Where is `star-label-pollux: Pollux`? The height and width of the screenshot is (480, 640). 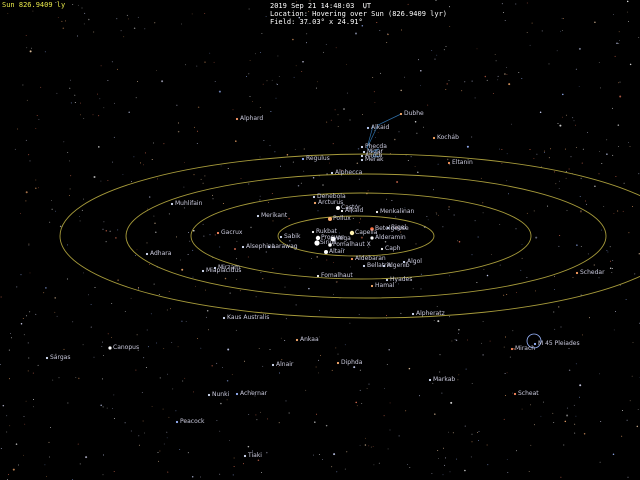
star-label-pollux: Pollux is located at coordinates (342, 218).